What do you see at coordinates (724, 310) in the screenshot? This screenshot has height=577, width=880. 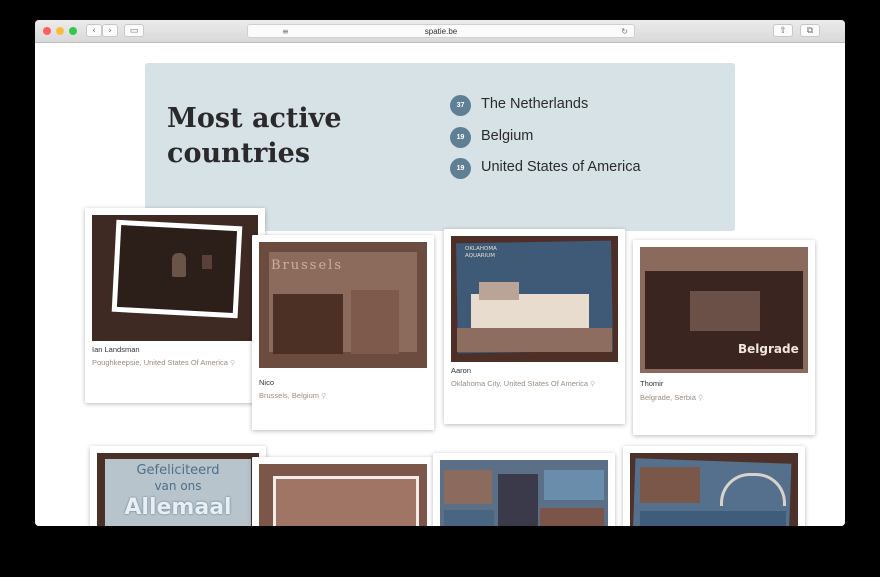 I see `postcard-photo: Belgrade` at bounding box center [724, 310].